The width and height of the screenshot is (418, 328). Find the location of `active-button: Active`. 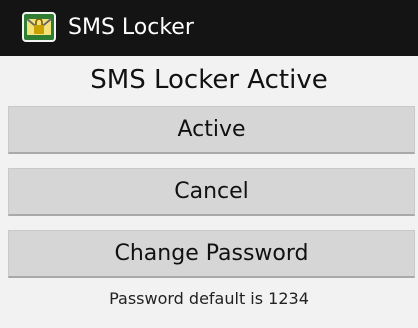

active-button: Active is located at coordinates (211, 130).